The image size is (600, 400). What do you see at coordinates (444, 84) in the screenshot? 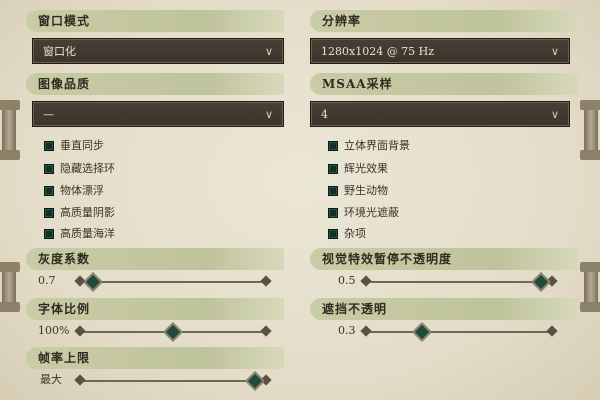
I see `msaa-header: MSAA采样` at bounding box center [444, 84].